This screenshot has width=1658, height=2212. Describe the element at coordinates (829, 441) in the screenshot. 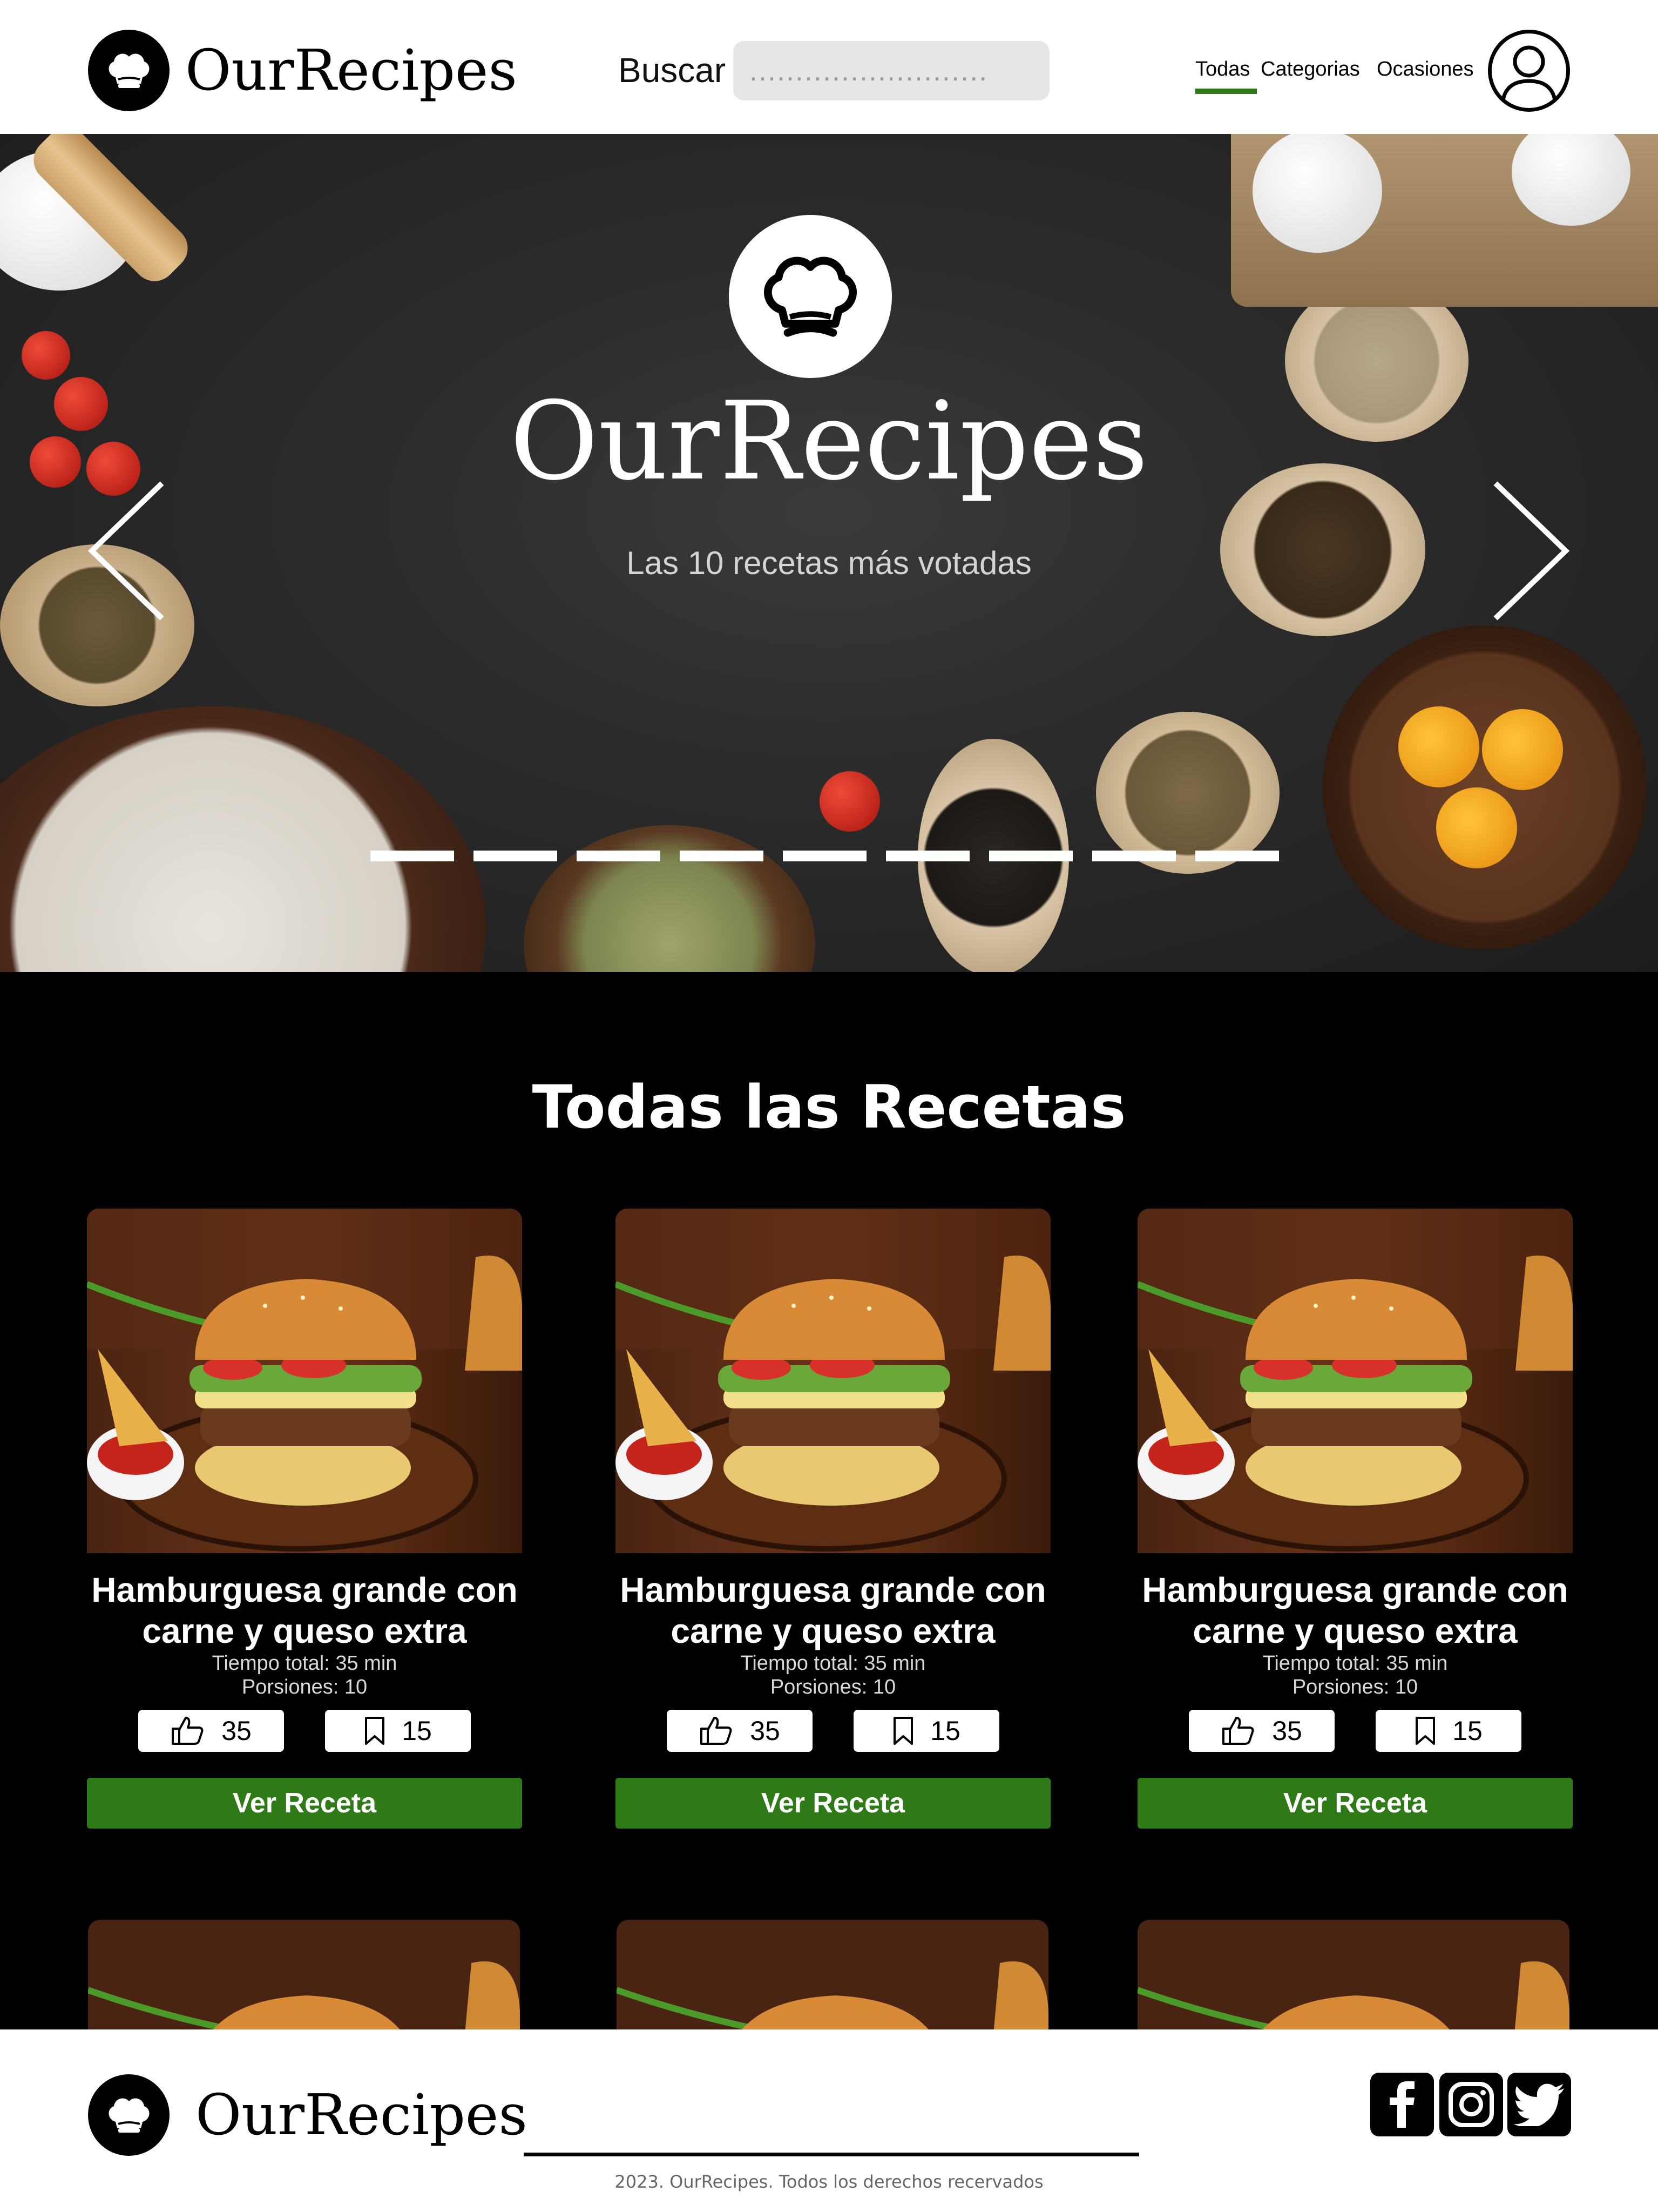

I see `hero-title: OurRecipes` at that location.